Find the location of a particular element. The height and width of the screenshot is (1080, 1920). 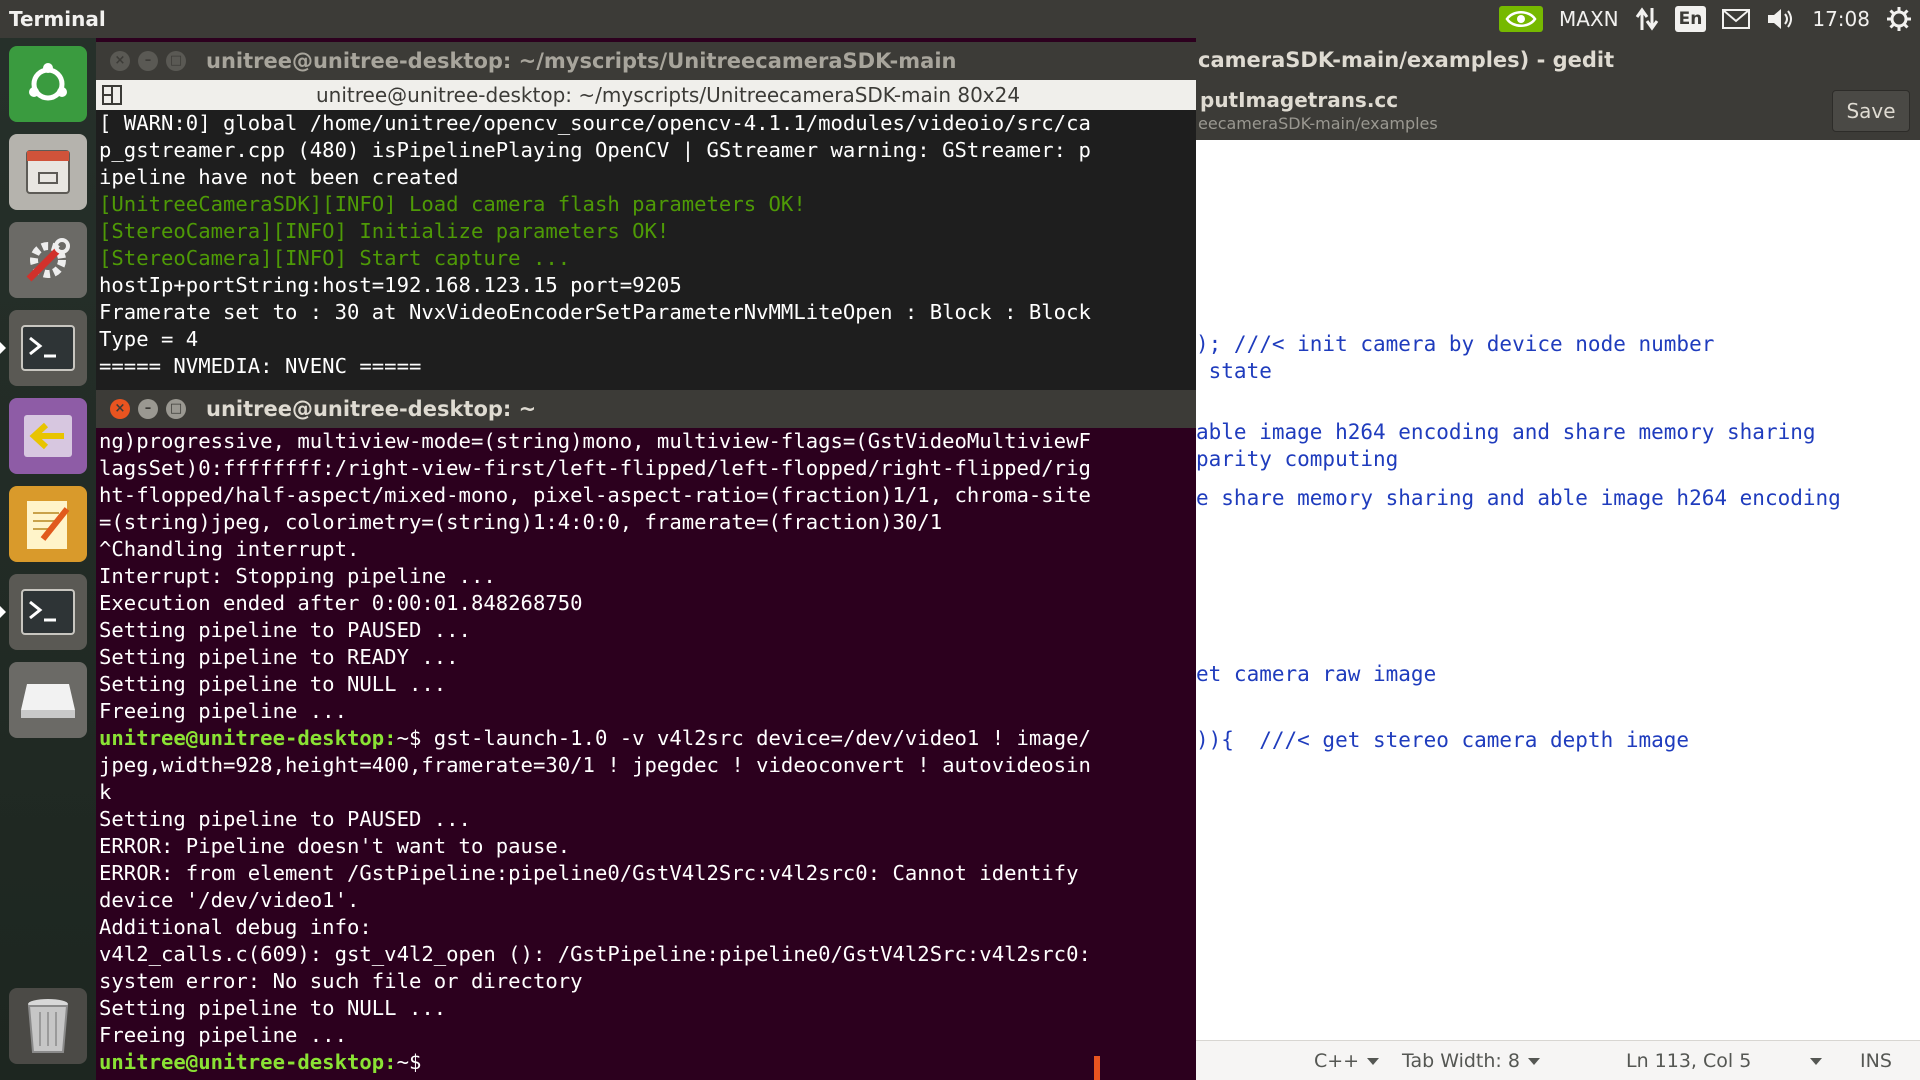

terminal-line: Type = 4 is located at coordinates (149, 339).